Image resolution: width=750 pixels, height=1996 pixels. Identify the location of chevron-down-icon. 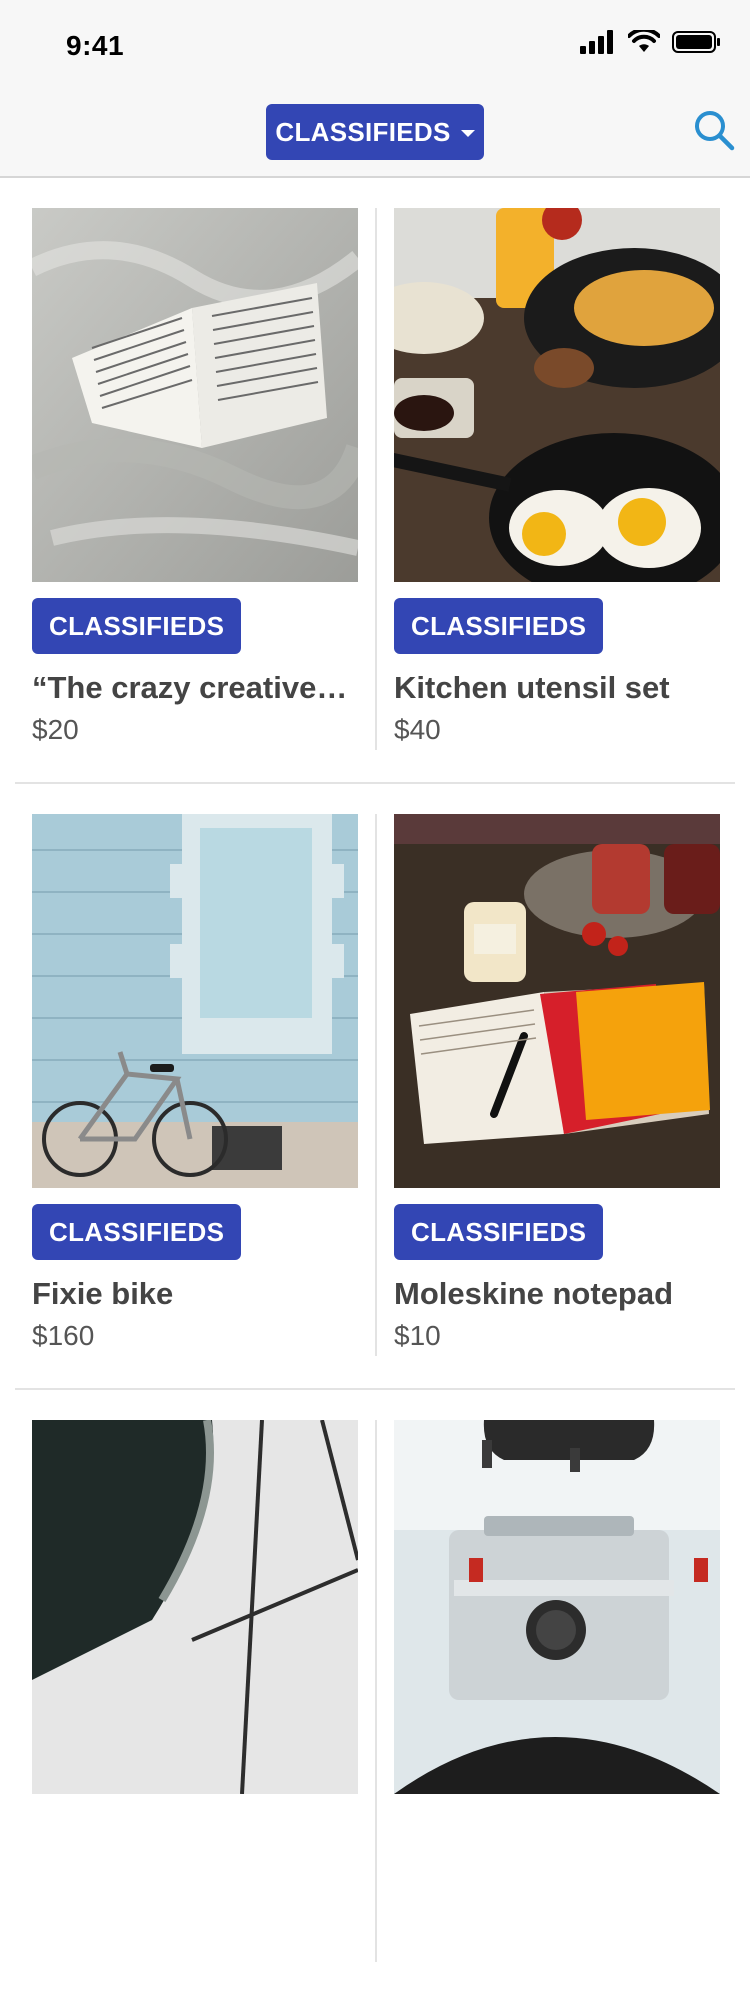
(467, 133).